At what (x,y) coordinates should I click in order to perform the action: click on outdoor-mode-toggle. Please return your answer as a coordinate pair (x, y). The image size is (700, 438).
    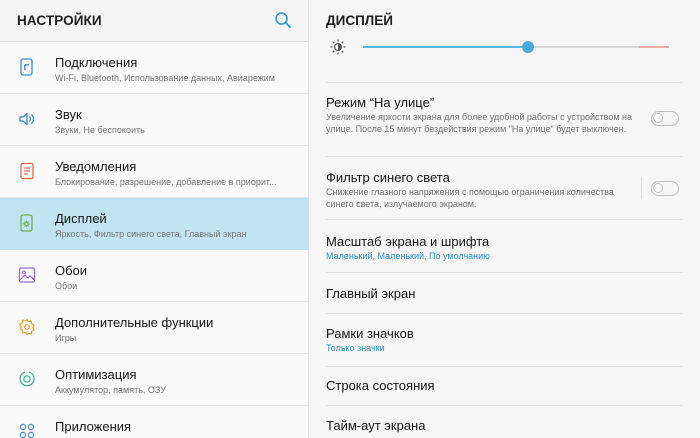
    Looking at the image, I should click on (665, 118).